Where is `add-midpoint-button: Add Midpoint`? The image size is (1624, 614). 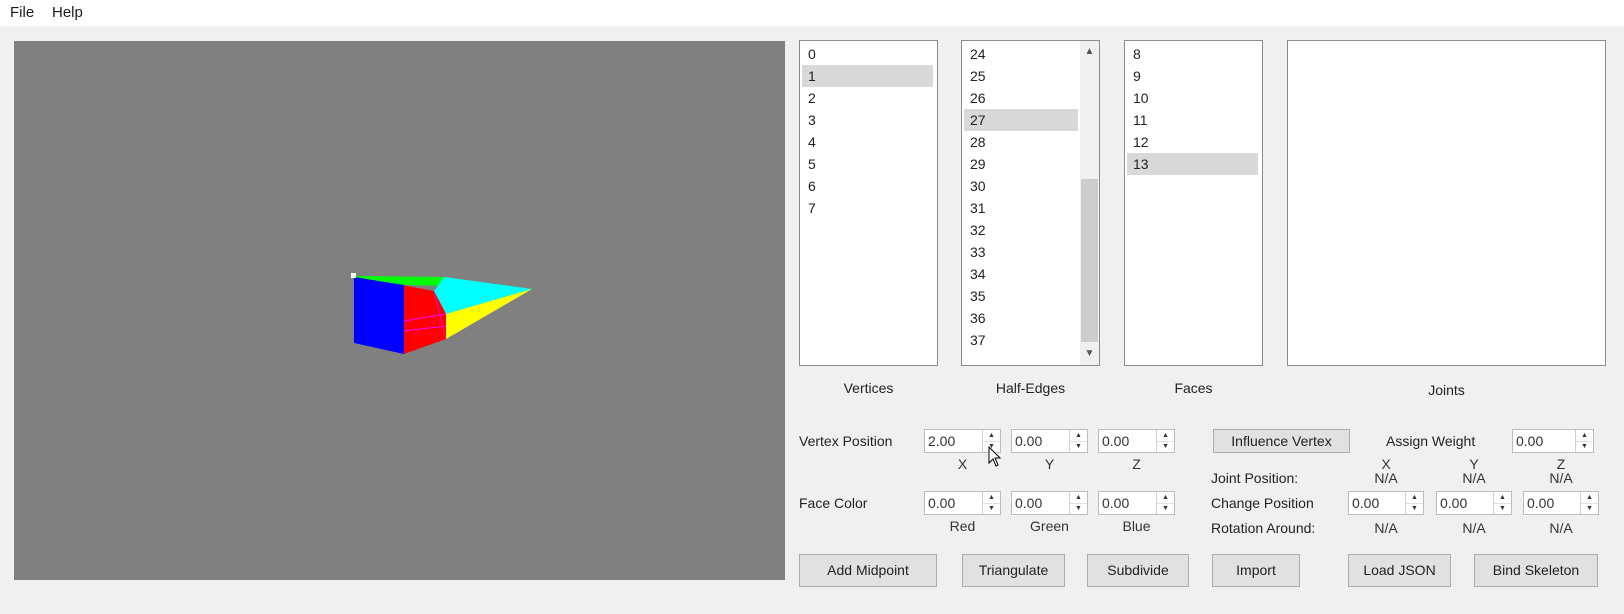 add-midpoint-button: Add Midpoint is located at coordinates (868, 570).